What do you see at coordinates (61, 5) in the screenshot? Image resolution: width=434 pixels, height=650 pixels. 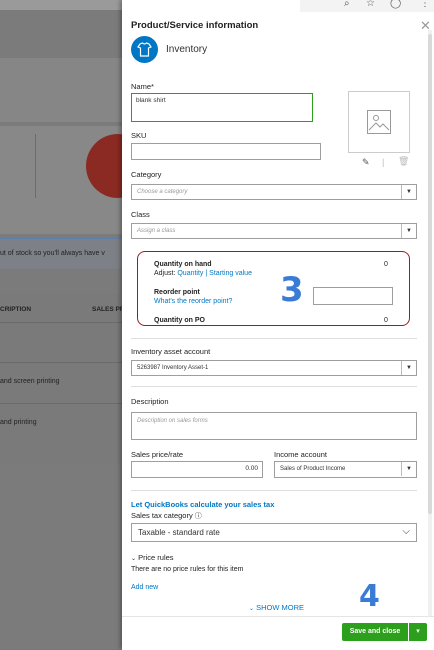 I see `background-topbar` at bounding box center [61, 5].